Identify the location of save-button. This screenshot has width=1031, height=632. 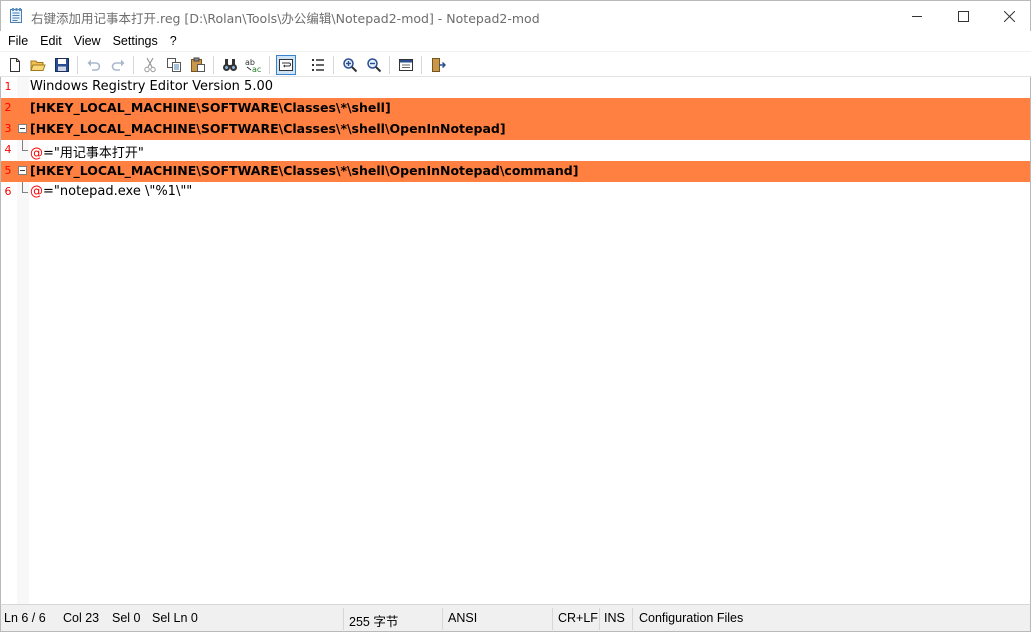
(62, 65).